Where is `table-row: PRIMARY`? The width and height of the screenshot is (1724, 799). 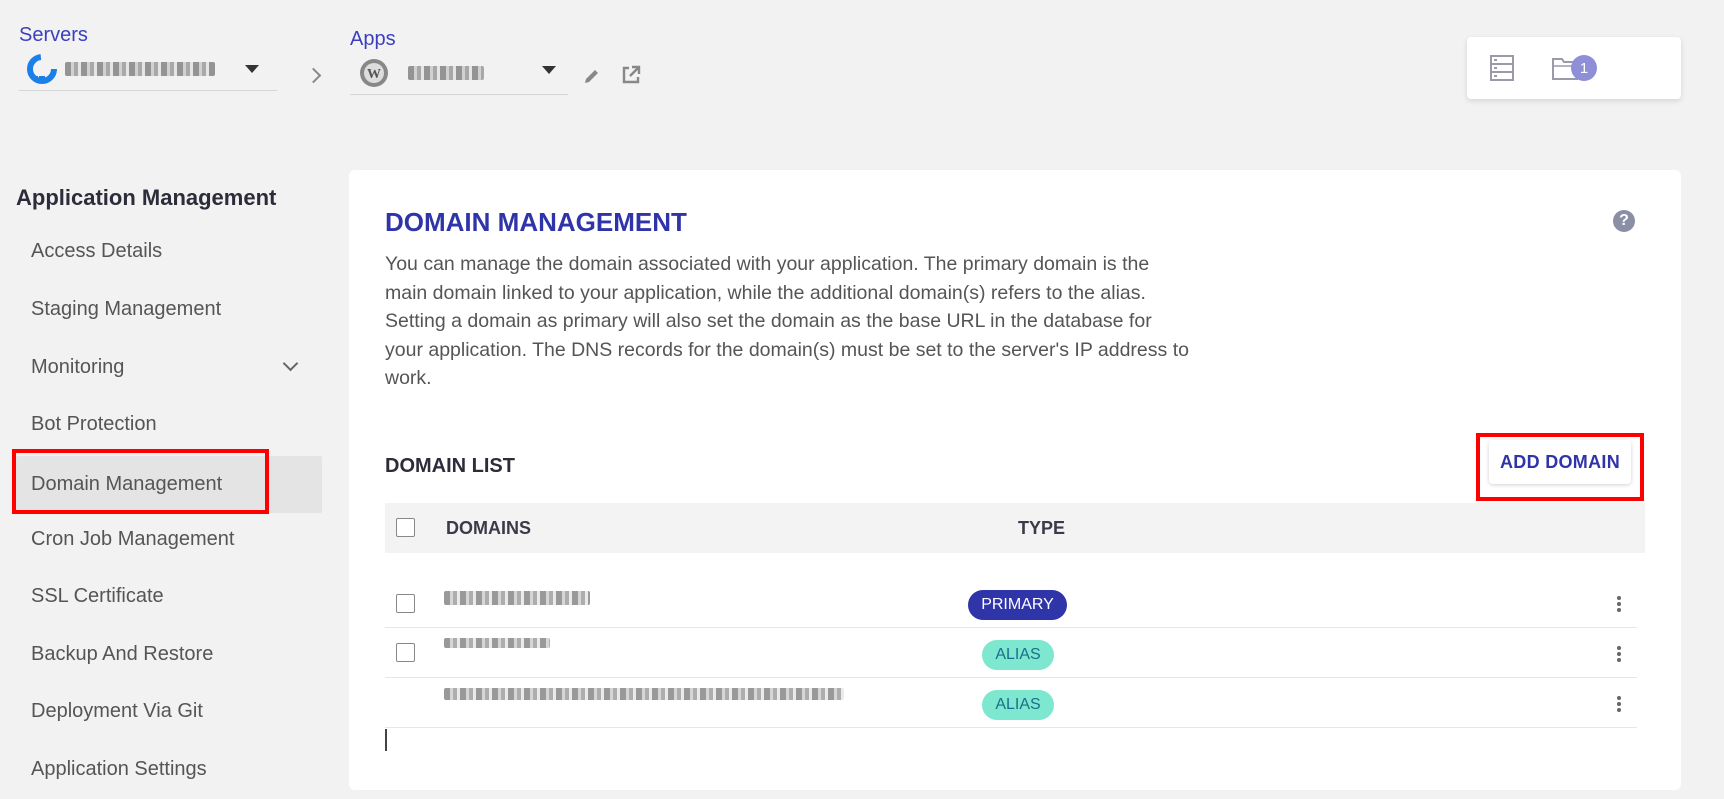
table-row: PRIMARY is located at coordinates (1011, 603).